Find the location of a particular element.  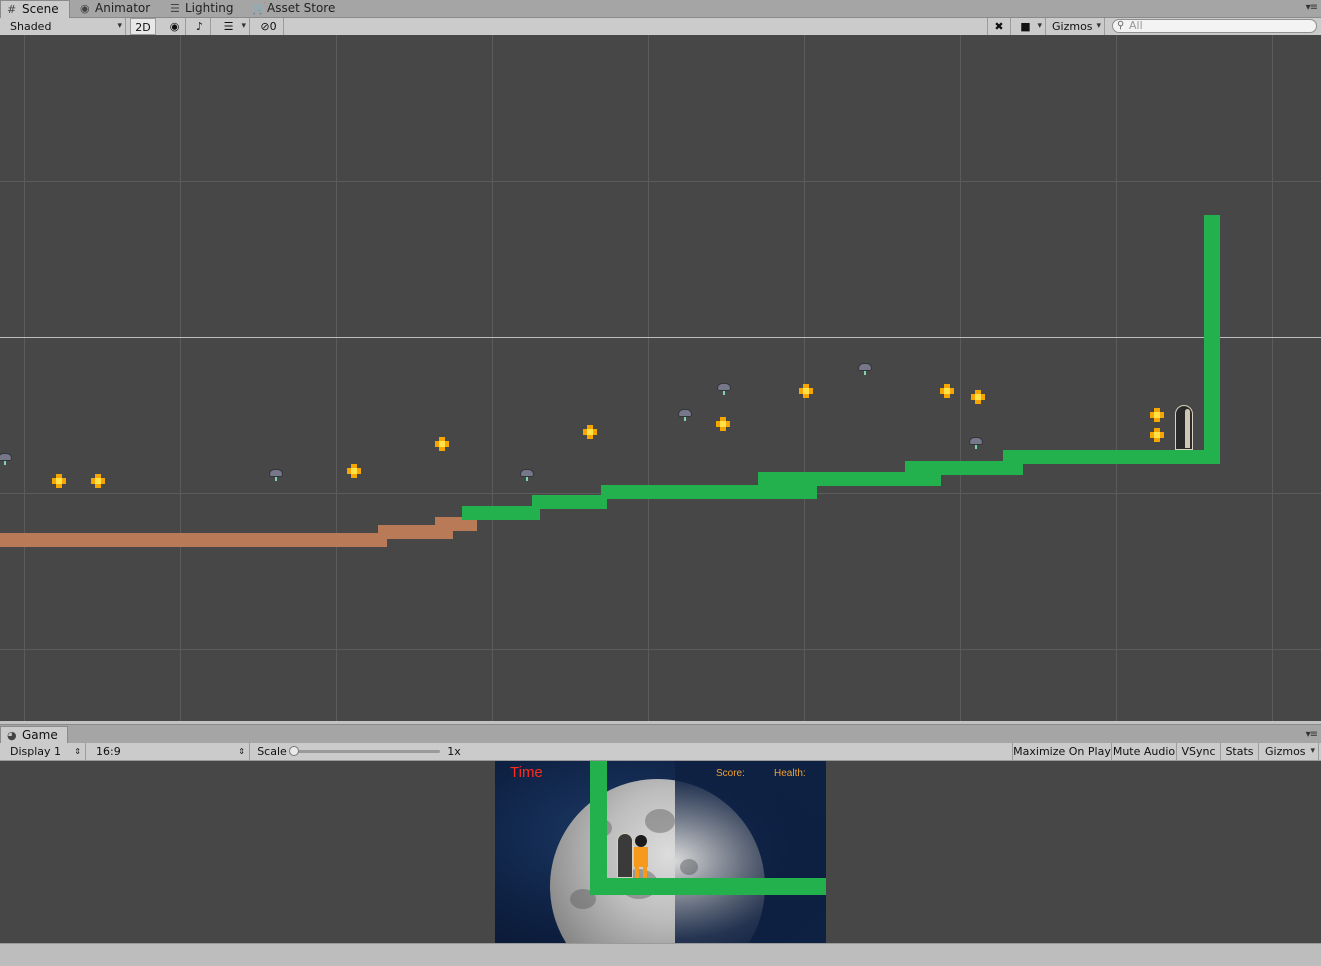

tab-asset-store: 🛒Asset Store is located at coordinates (296, 8).